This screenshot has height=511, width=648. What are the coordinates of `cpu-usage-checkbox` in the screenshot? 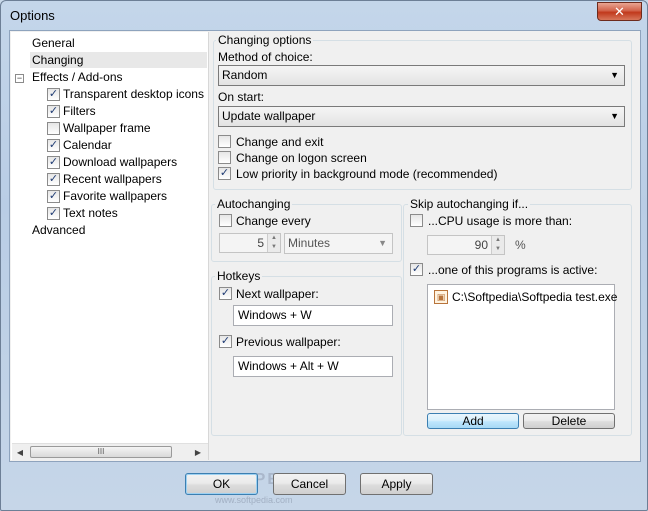 It's located at (416, 220).